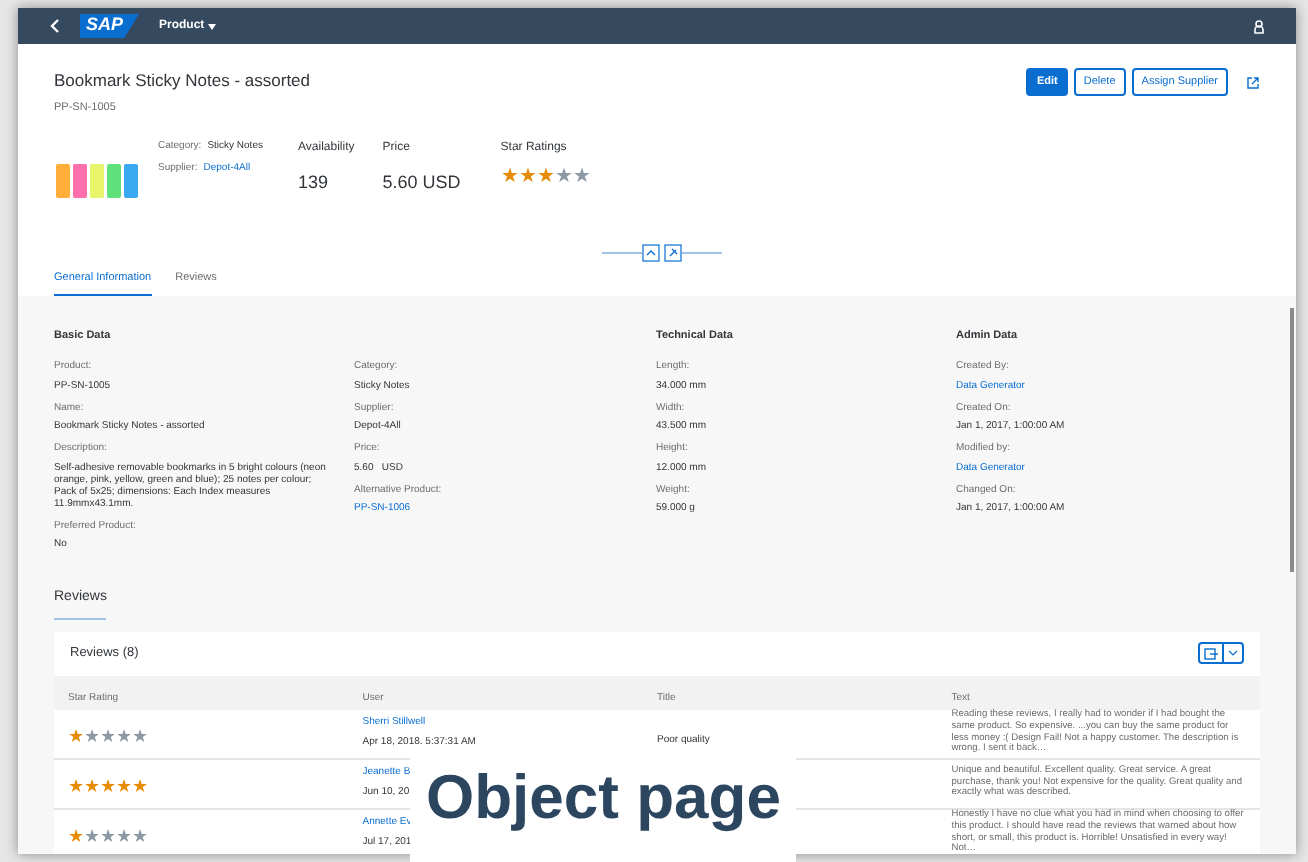 This screenshot has width=1308, height=862. What do you see at coordinates (55, 26) in the screenshot?
I see `back-icon` at bounding box center [55, 26].